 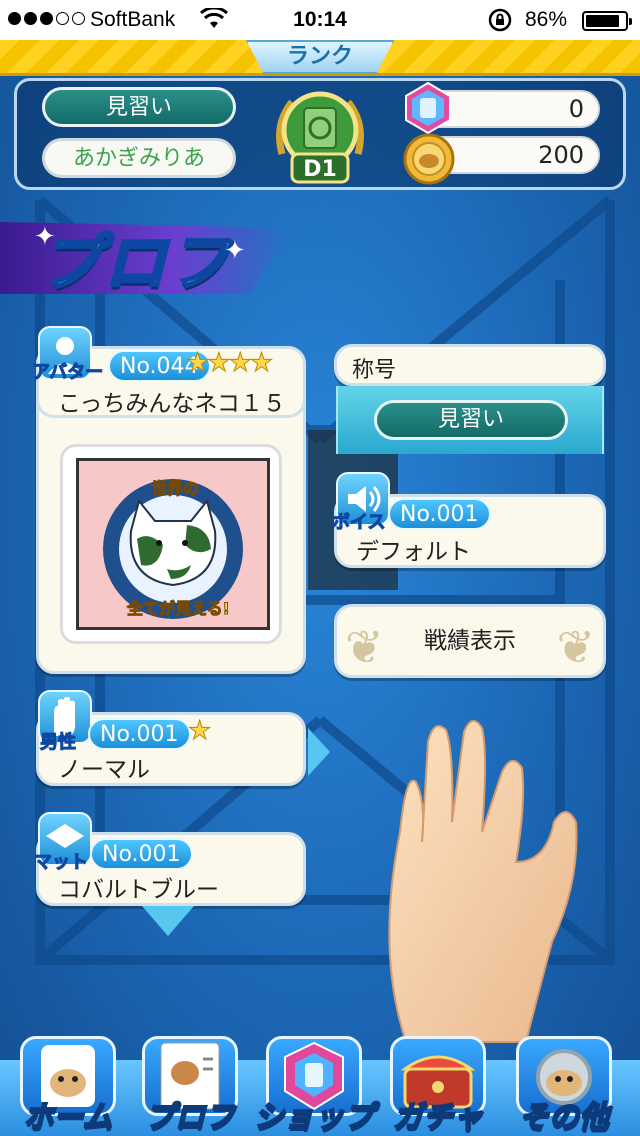 What do you see at coordinates (564, 1083) in the screenshot?
I see `nav-other-button: その他` at bounding box center [564, 1083].